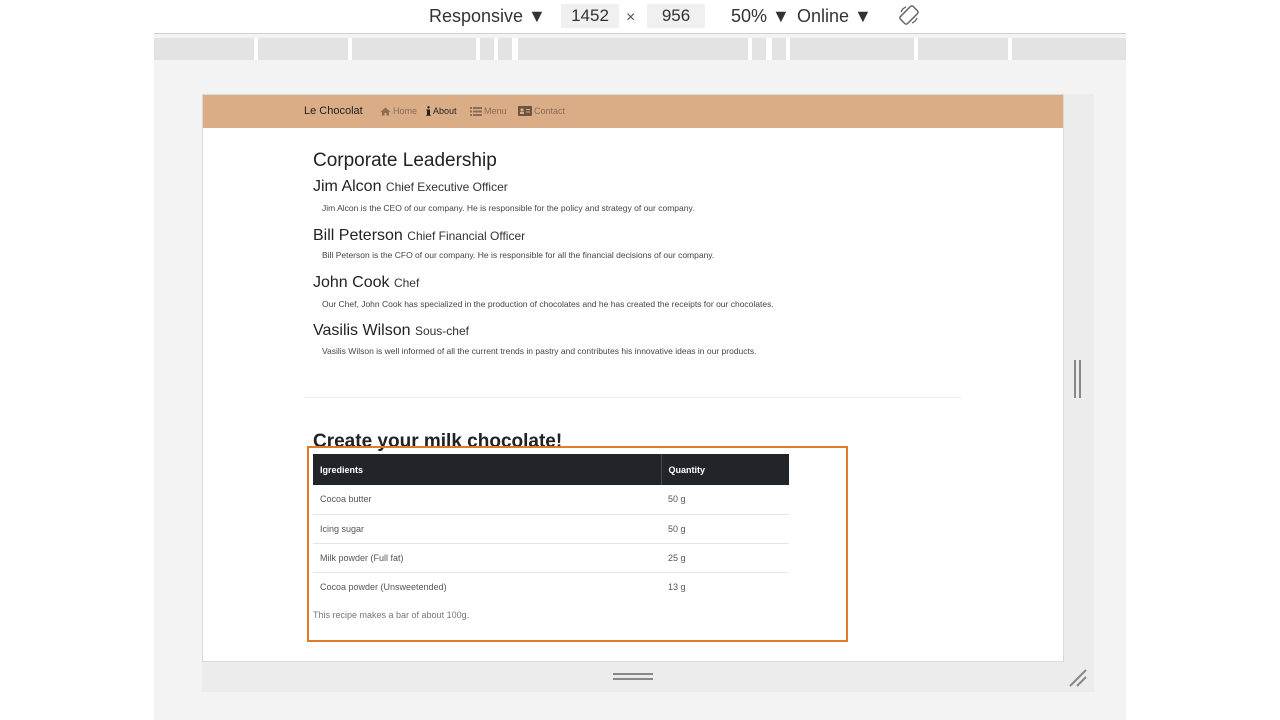 This screenshot has width=1280, height=720. I want to click on home-icon, so click(385, 111).